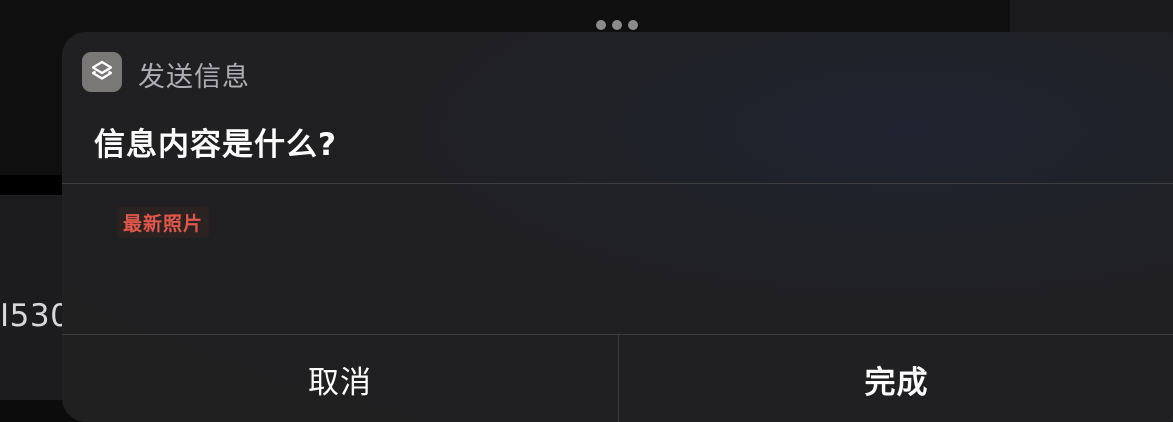  What do you see at coordinates (102, 72) in the screenshot?
I see `shortcuts-icon` at bounding box center [102, 72].